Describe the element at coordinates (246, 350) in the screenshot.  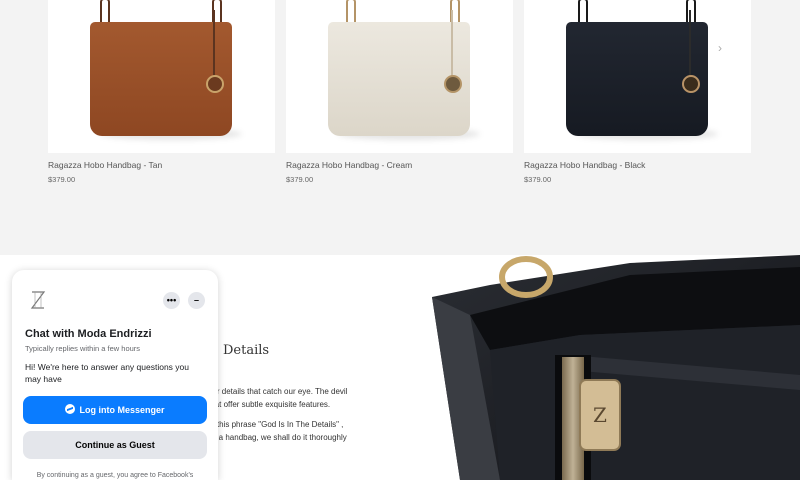
I see `section-heading: Details` at that location.